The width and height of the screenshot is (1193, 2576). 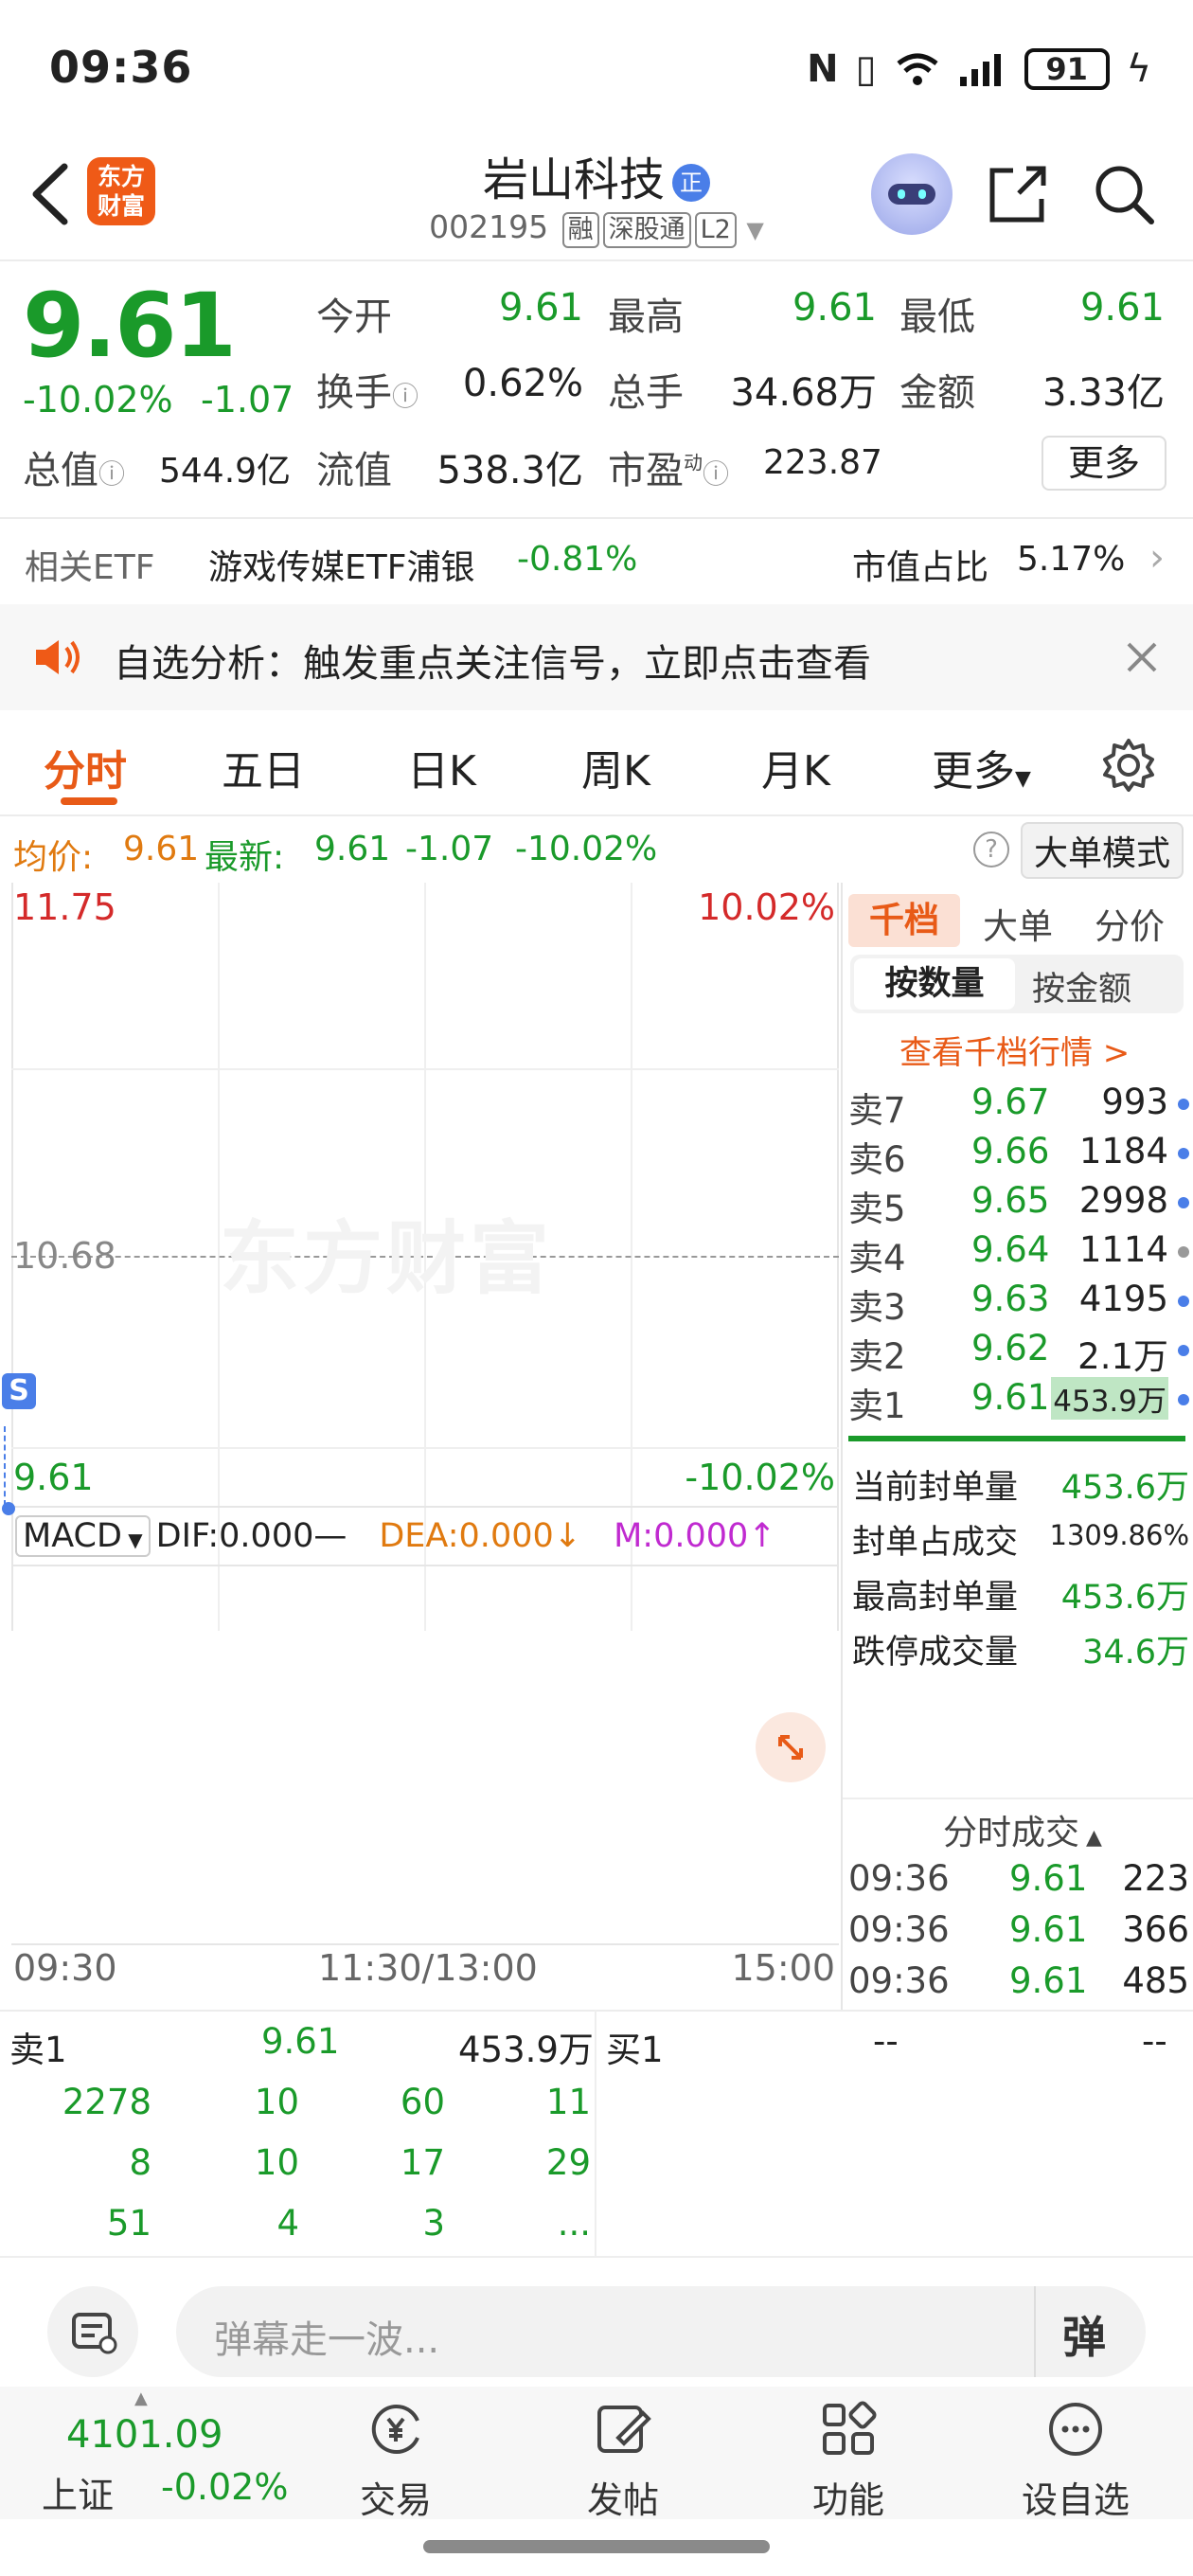 I want to click on amount-value: 3.33亿, so click(x=1103, y=393).